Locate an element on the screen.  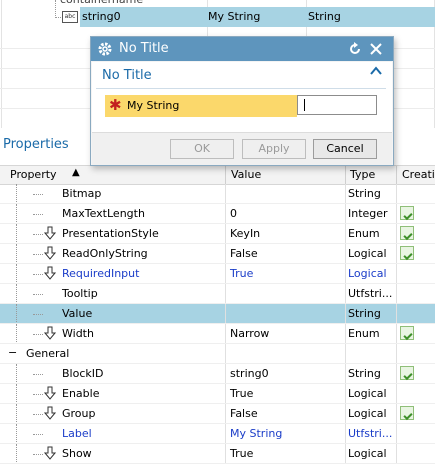
property-value: string0 is located at coordinates (249, 373).